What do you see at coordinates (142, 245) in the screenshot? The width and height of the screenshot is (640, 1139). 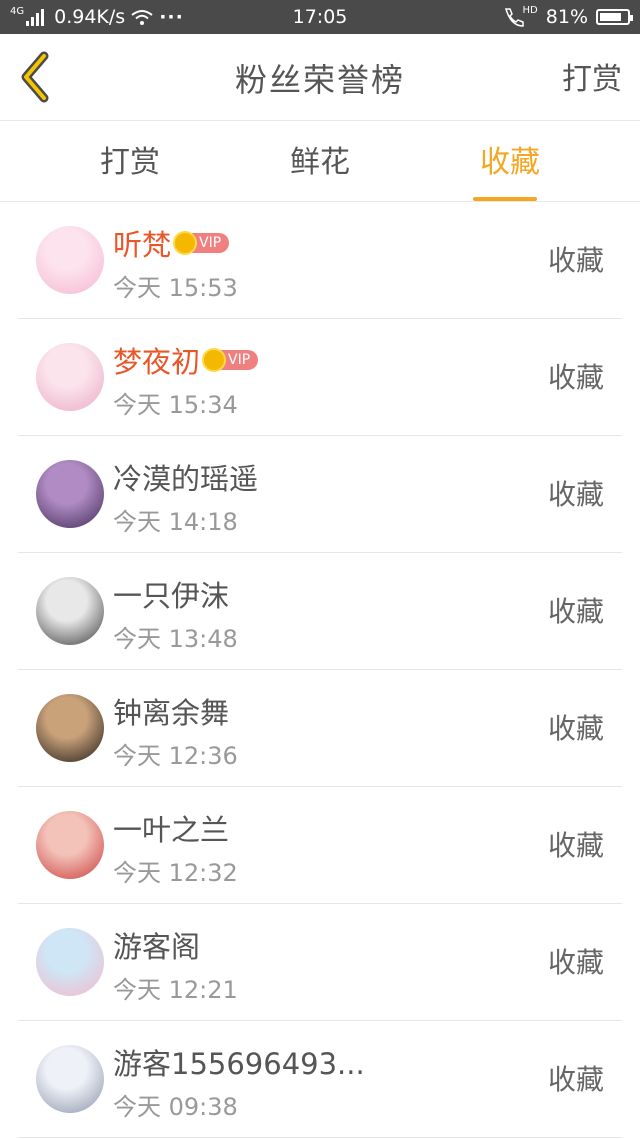 I see `user-name-text: 听梵` at bounding box center [142, 245].